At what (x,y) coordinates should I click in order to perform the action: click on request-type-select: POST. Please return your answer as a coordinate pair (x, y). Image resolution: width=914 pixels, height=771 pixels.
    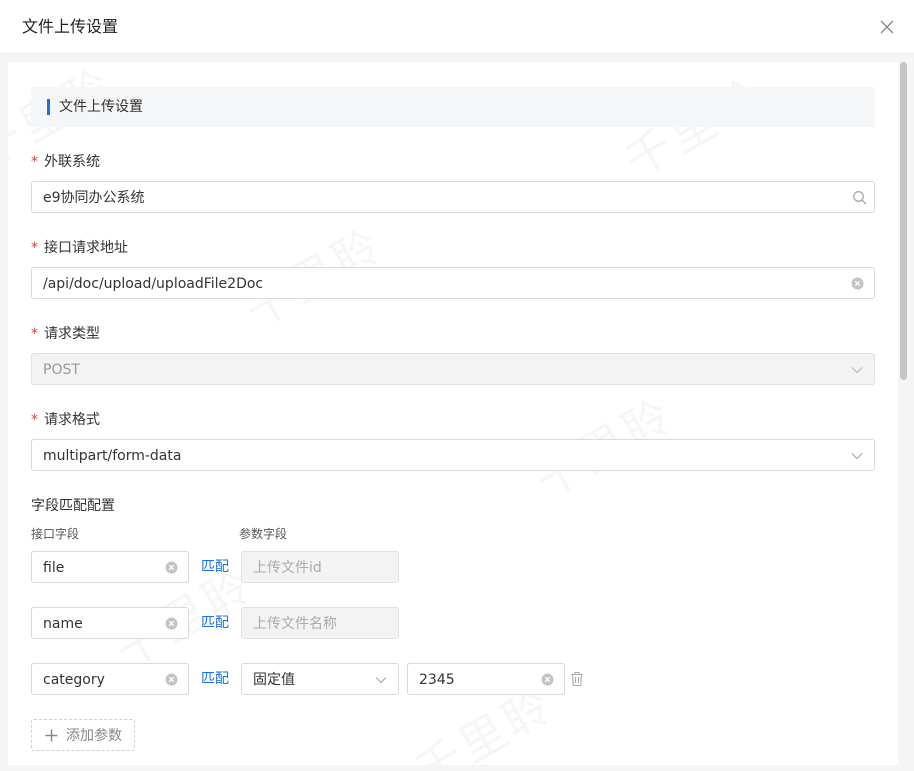
    Looking at the image, I should click on (453, 369).